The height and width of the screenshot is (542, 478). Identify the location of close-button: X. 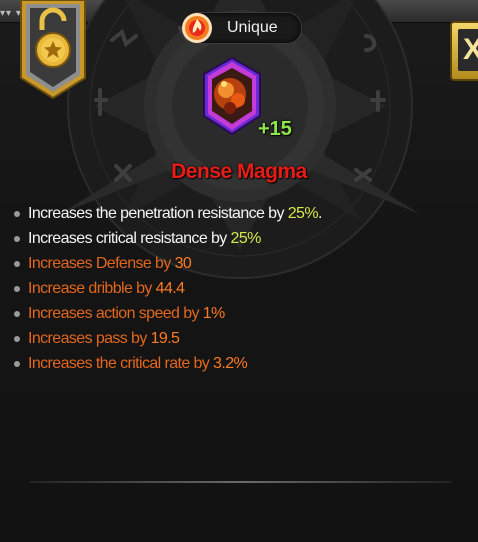
(464, 51).